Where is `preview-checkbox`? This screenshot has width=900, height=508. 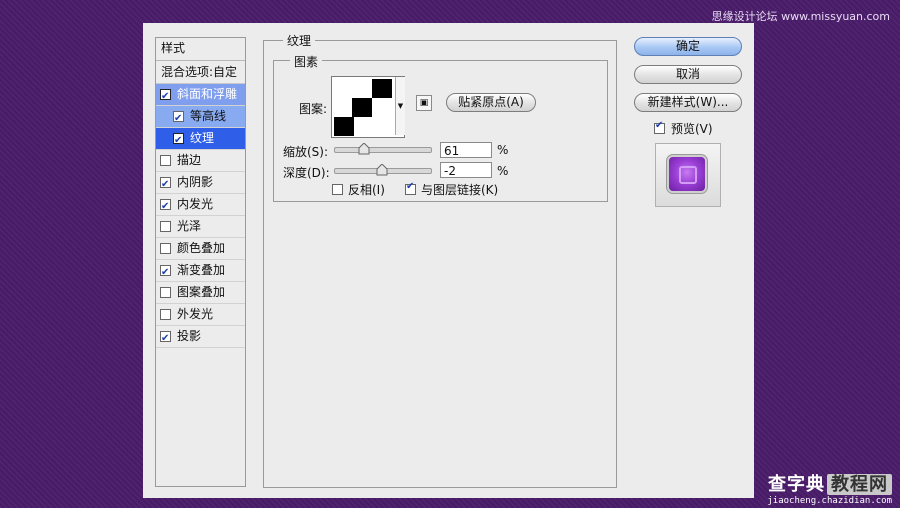 preview-checkbox is located at coordinates (659, 127).